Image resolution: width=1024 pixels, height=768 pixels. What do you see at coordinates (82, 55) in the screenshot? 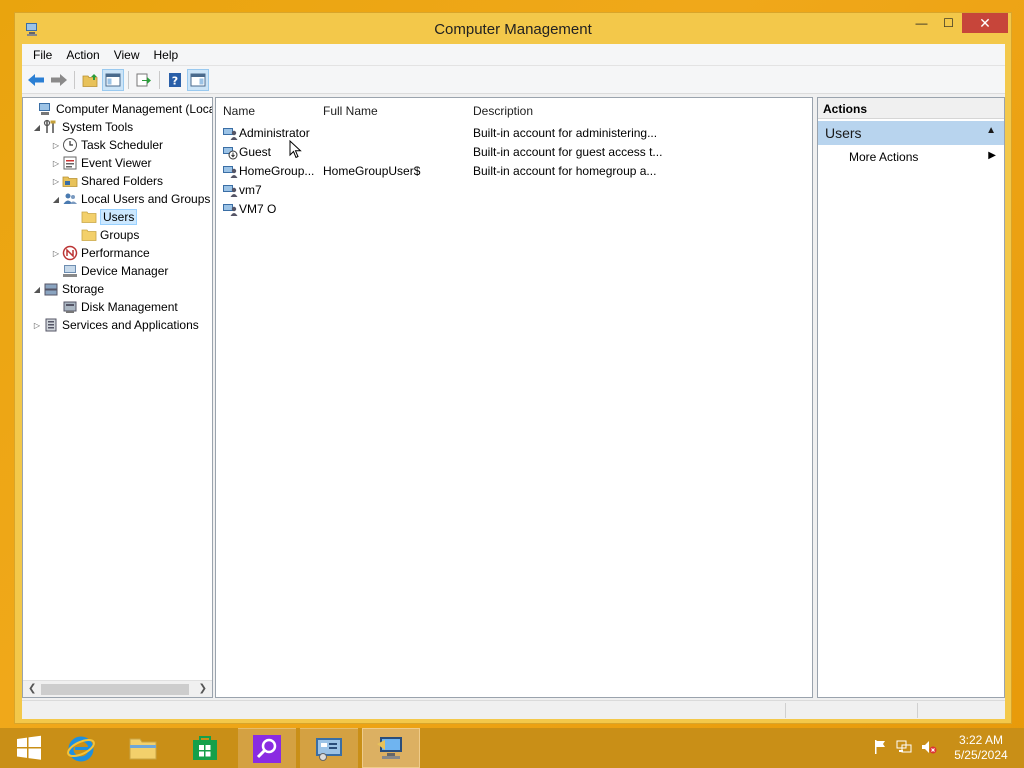
I see `menu-action: Action` at bounding box center [82, 55].